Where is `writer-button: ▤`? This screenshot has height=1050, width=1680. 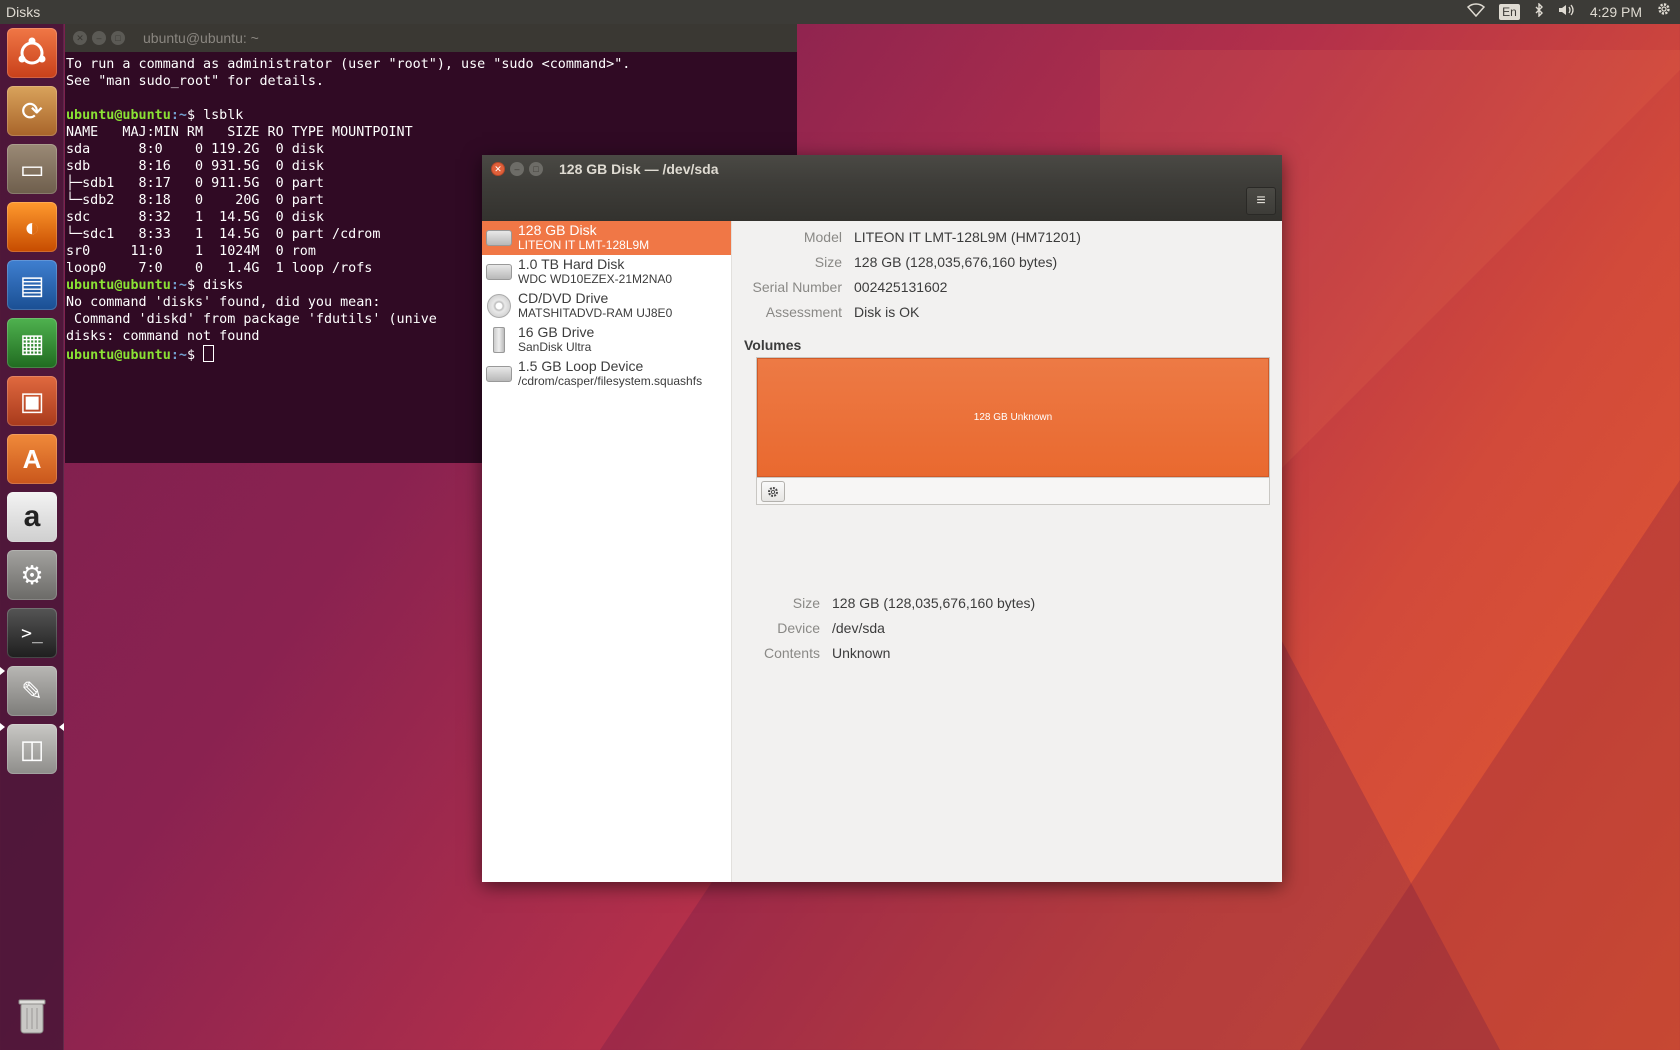 writer-button: ▤ is located at coordinates (32, 285).